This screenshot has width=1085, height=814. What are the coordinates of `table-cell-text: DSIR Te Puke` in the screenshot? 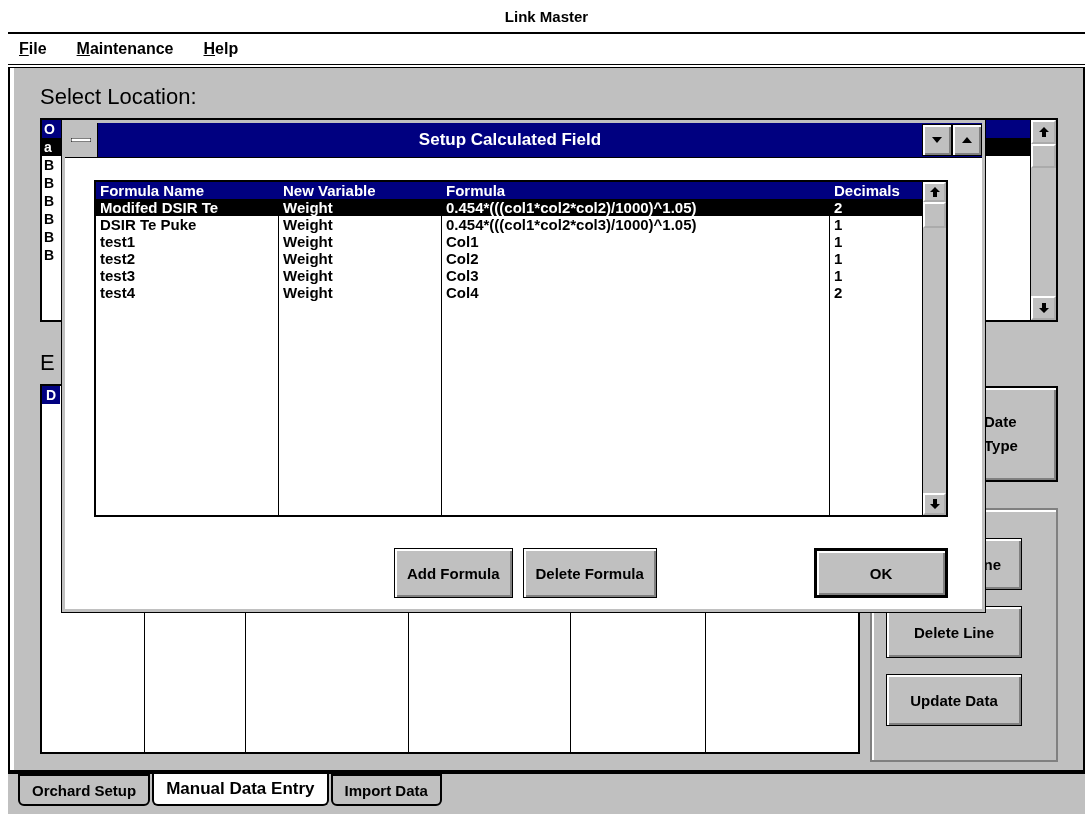 It's located at (148, 224).